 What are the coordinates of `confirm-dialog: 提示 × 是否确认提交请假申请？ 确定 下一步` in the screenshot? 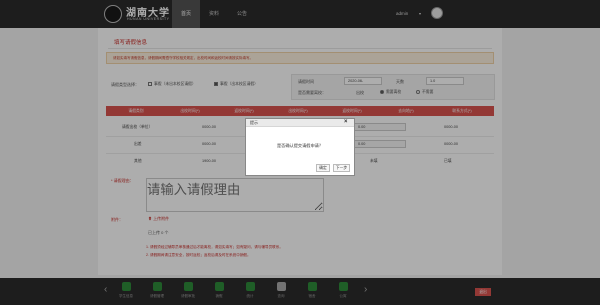 It's located at (300, 147).